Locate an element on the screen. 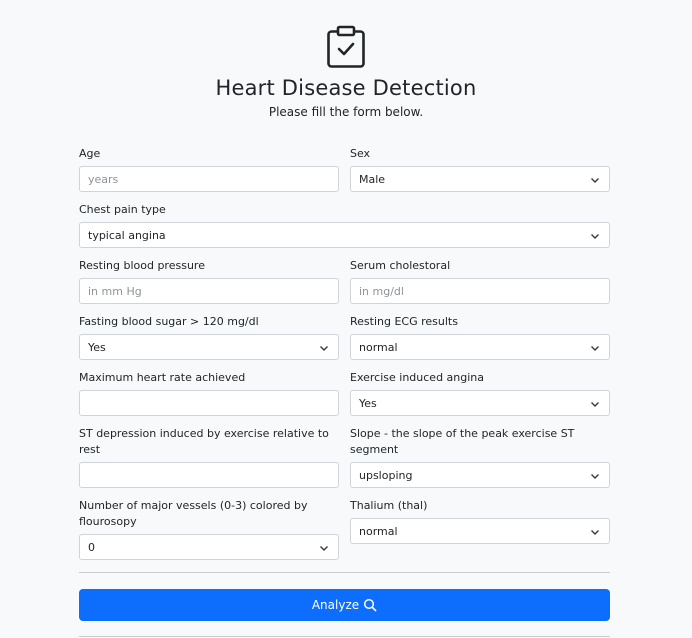 Image resolution: width=692 pixels, height=638 pixels. thal-label: Thalium (thal) is located at coordinates (389, 505).